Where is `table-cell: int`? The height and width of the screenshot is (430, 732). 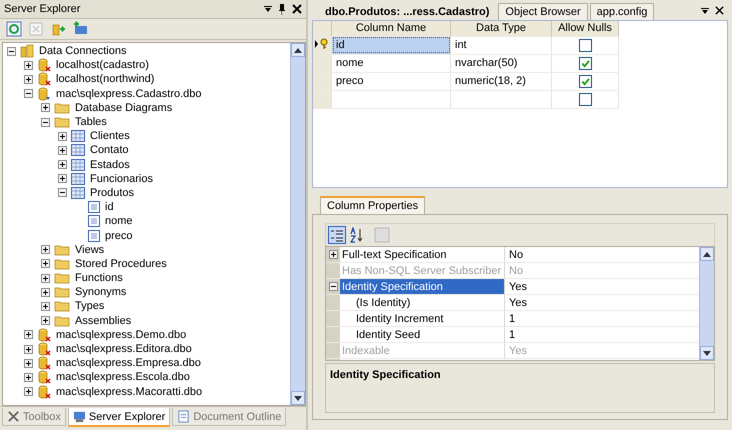 table-cell: int is located at coordinates (461, 45).